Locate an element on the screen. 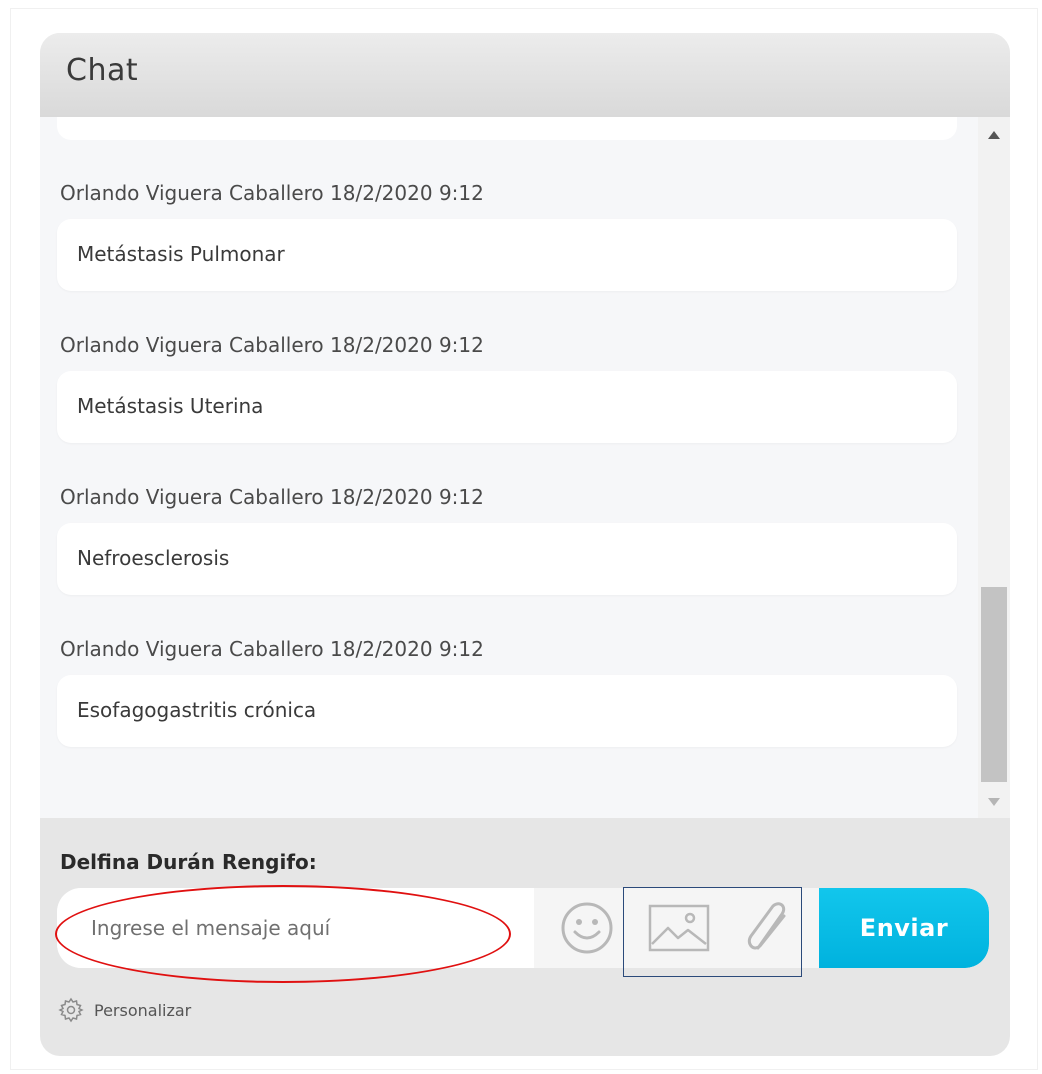 The height and width of the screenshot is (1074, 1042). scroll-up-arrow-icon is located at coordinates (994, 135).